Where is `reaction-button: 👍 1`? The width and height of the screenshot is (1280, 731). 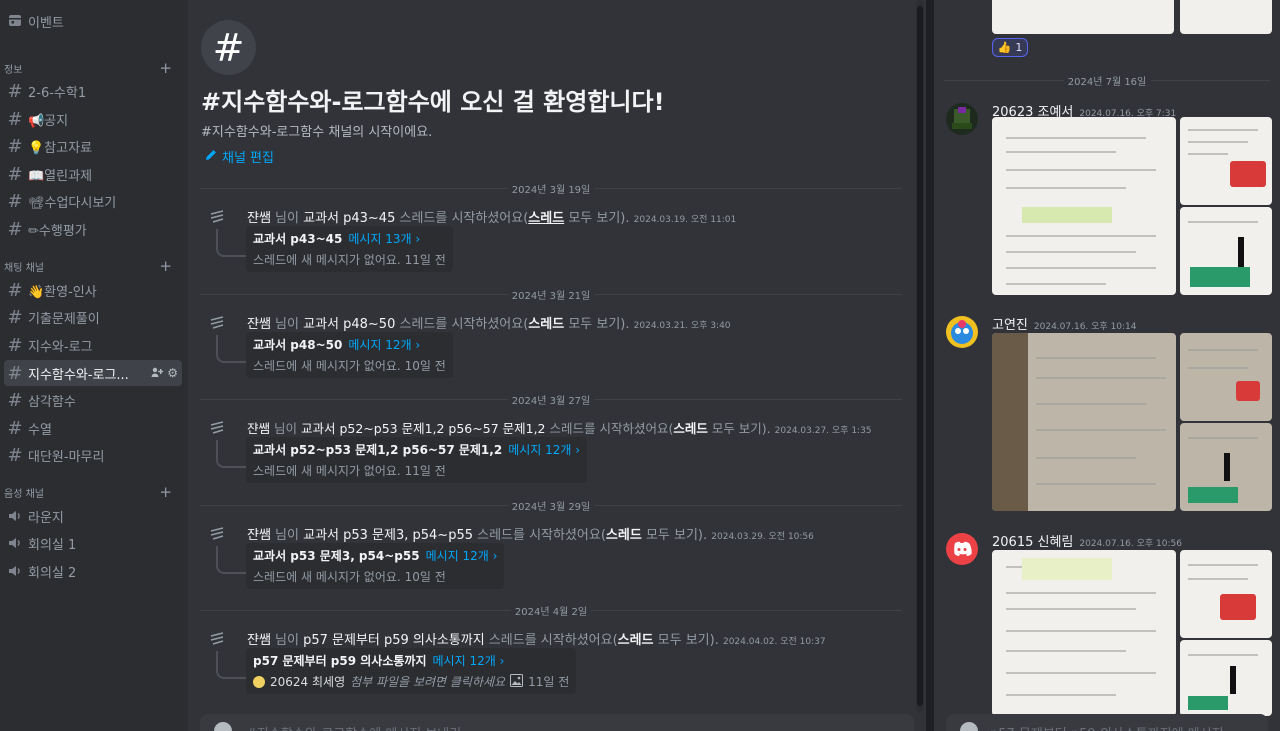 reaction-button: 👍 1 is located at coordinates (1010, 47).